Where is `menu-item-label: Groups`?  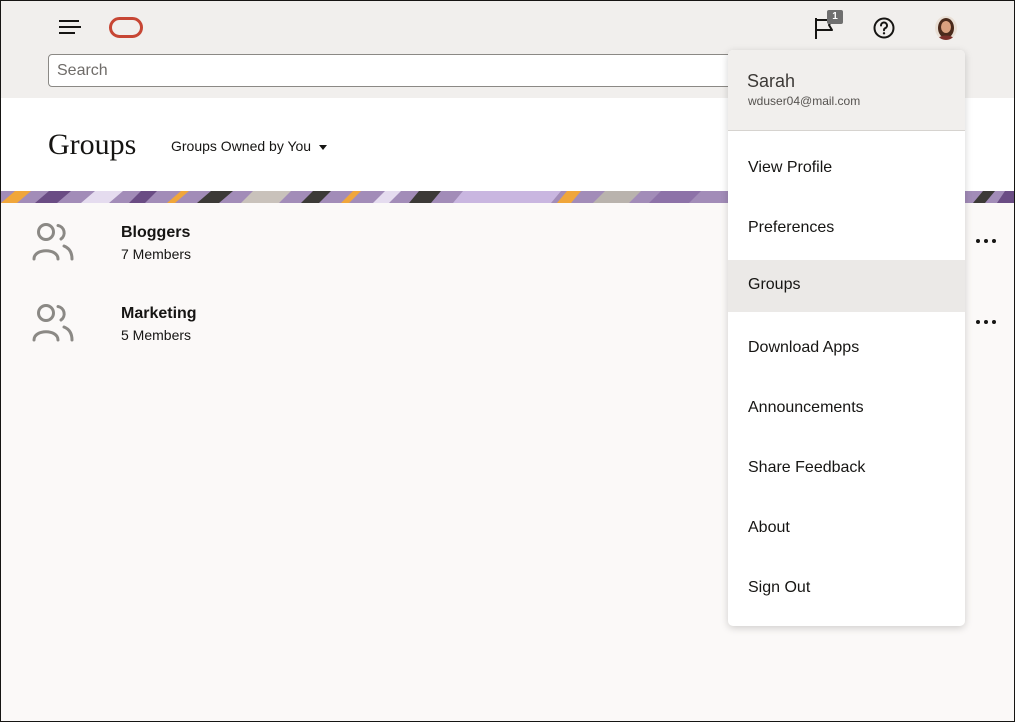 menu-item-label: Groups is located at coordinates (774, 284).